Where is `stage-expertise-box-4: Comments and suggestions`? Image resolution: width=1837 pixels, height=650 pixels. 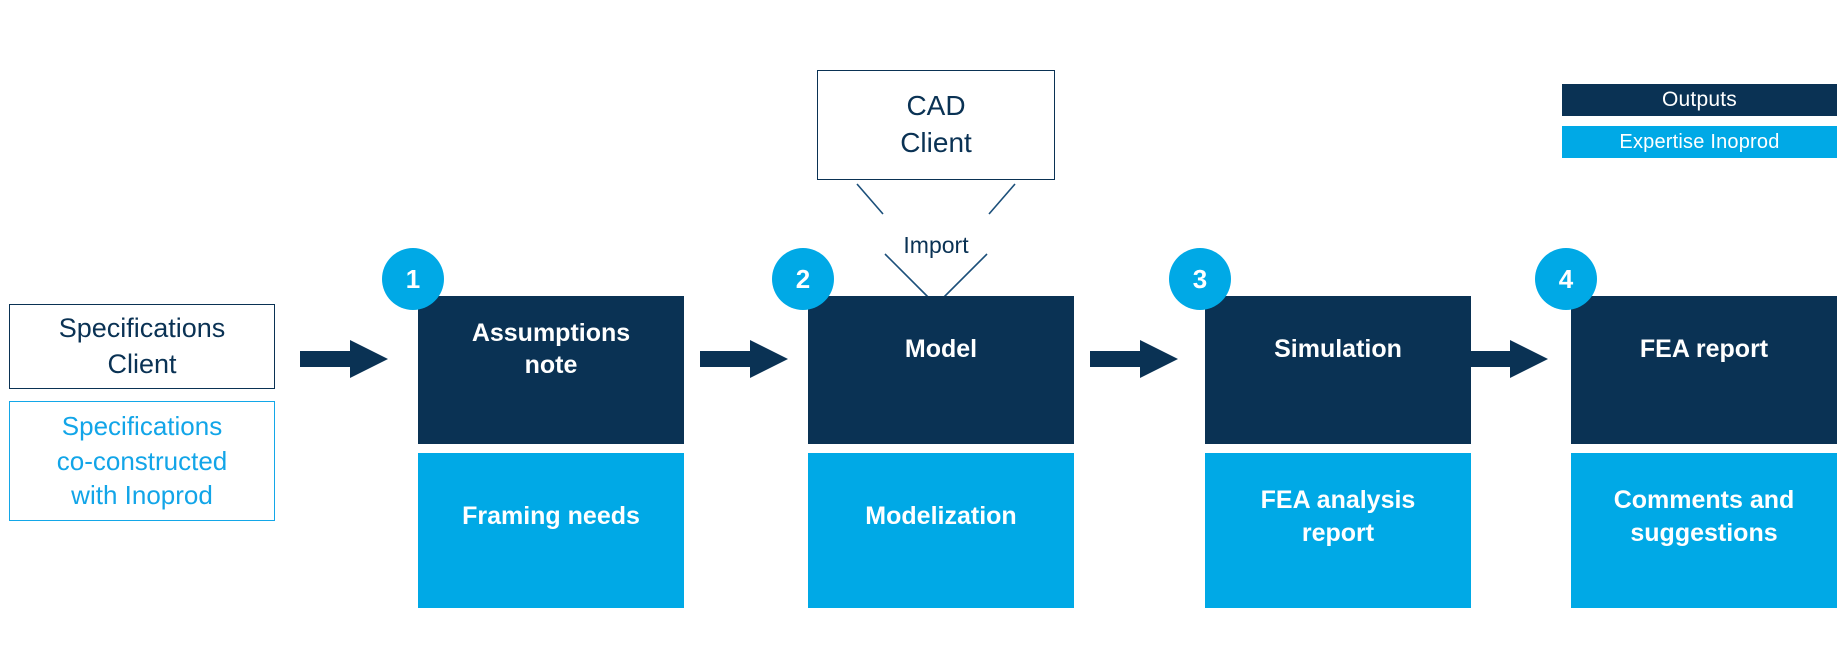 stage-expertise-box-4: Comments and suggestions is located at coordinates (1704, 530).